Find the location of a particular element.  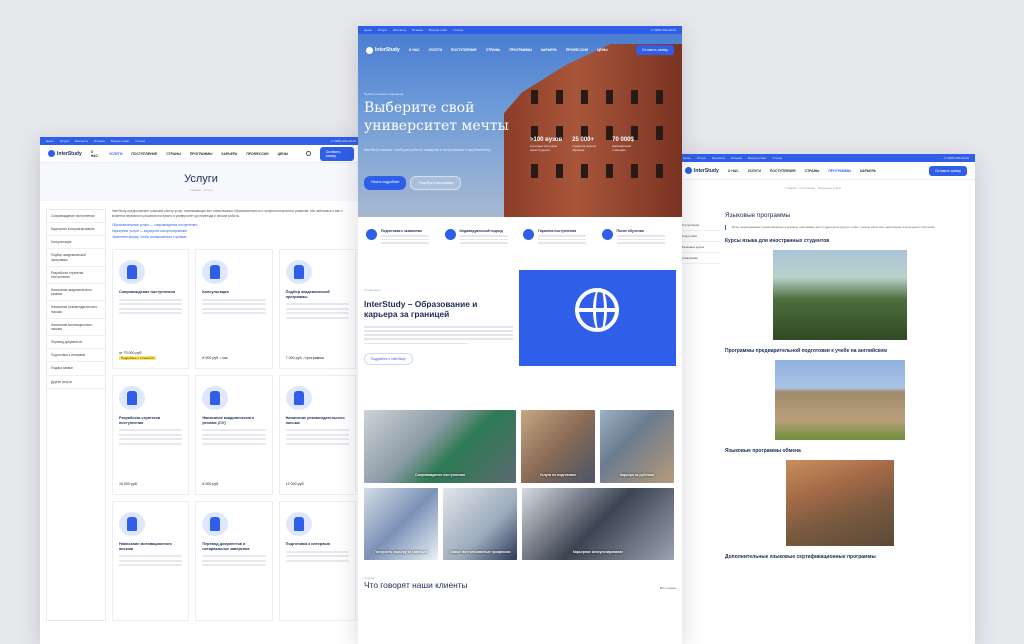

sidebar-item: Подготовка is located at coordinates (699, 236).